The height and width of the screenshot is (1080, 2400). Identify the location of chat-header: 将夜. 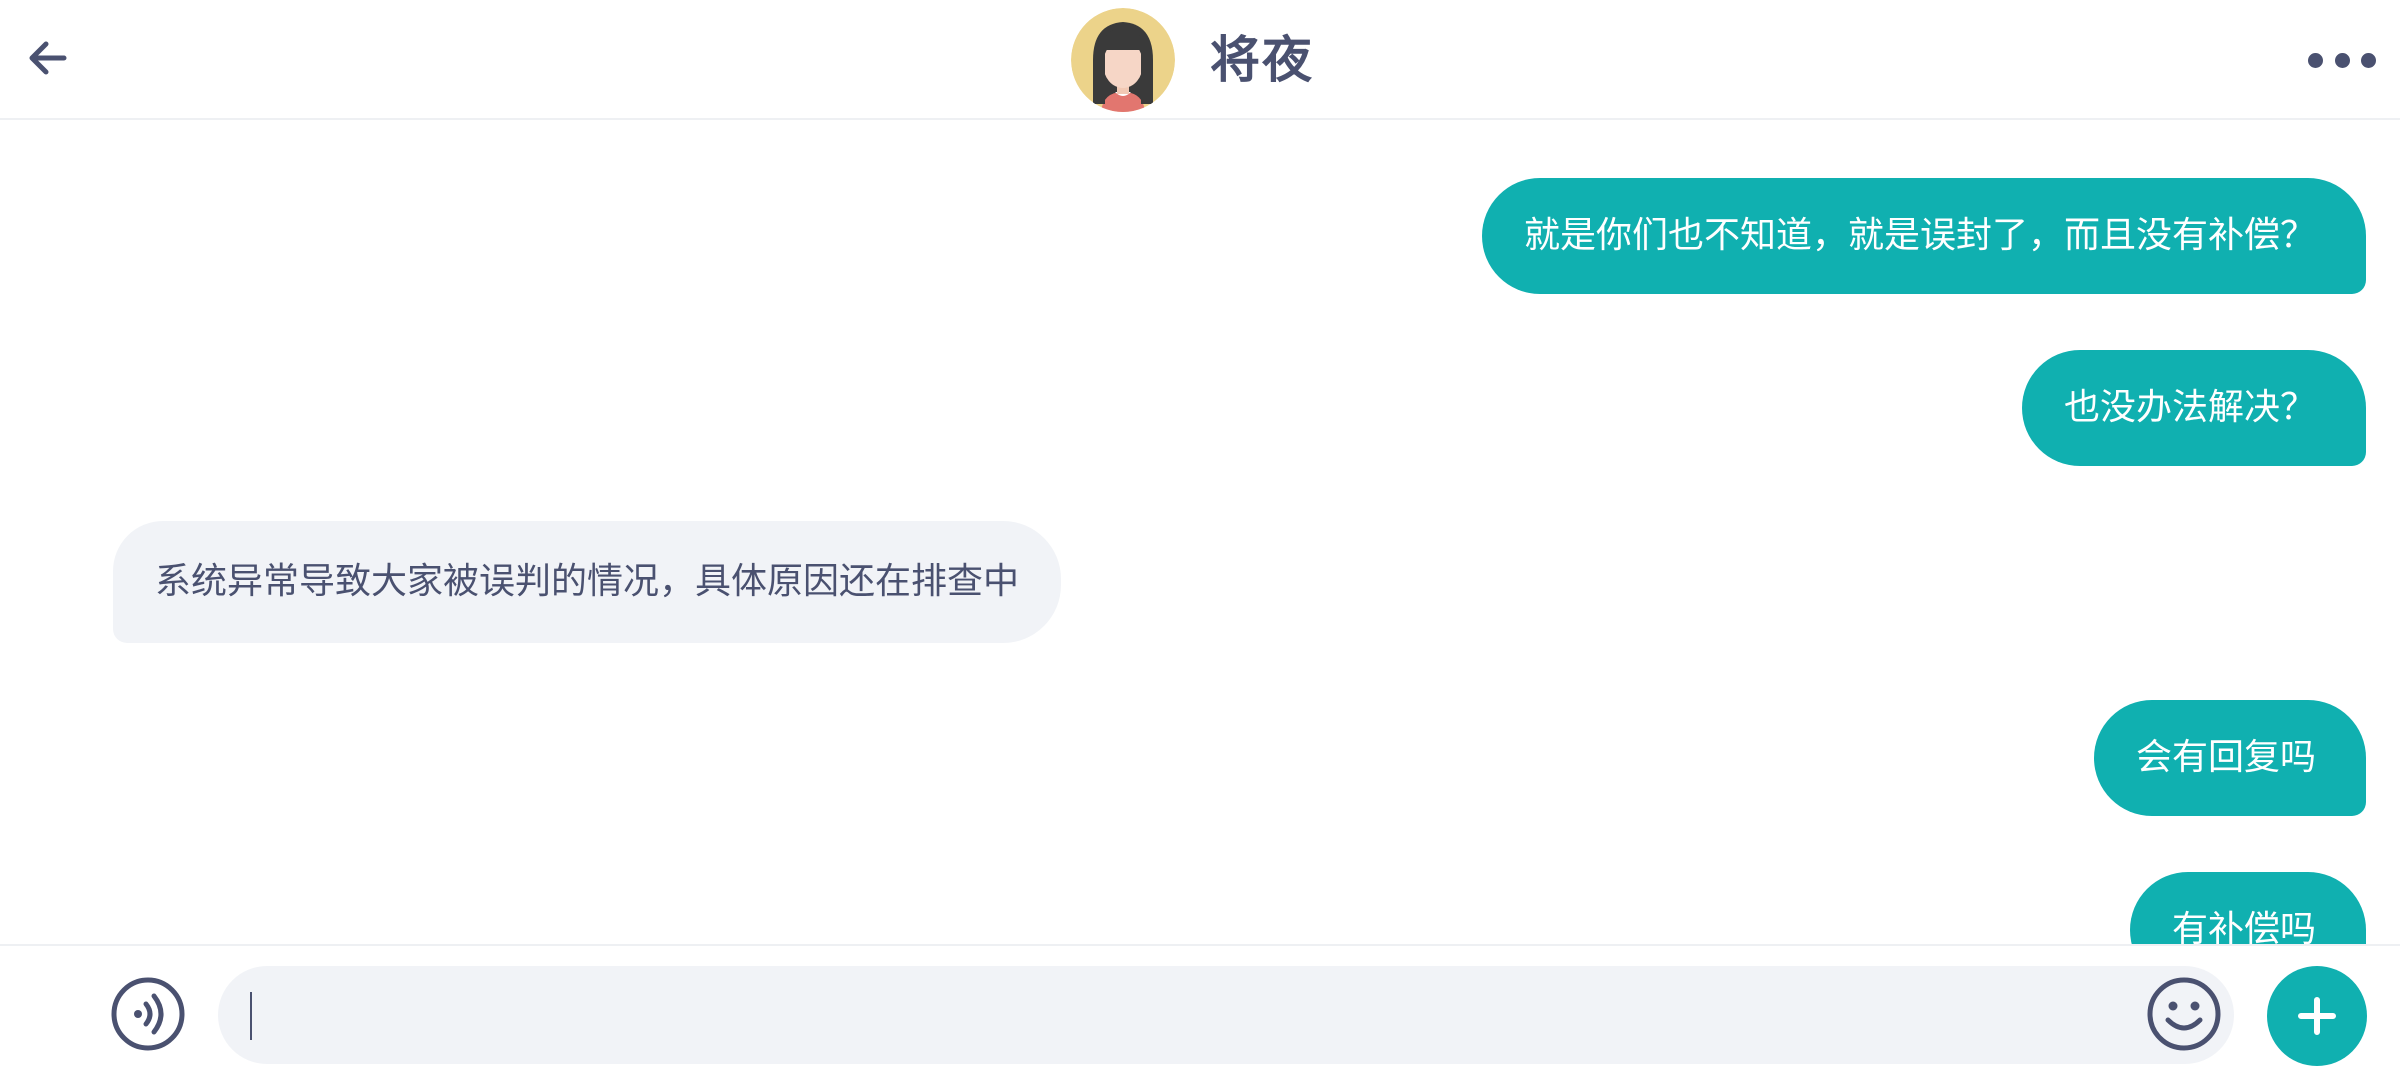
(1200, 60).